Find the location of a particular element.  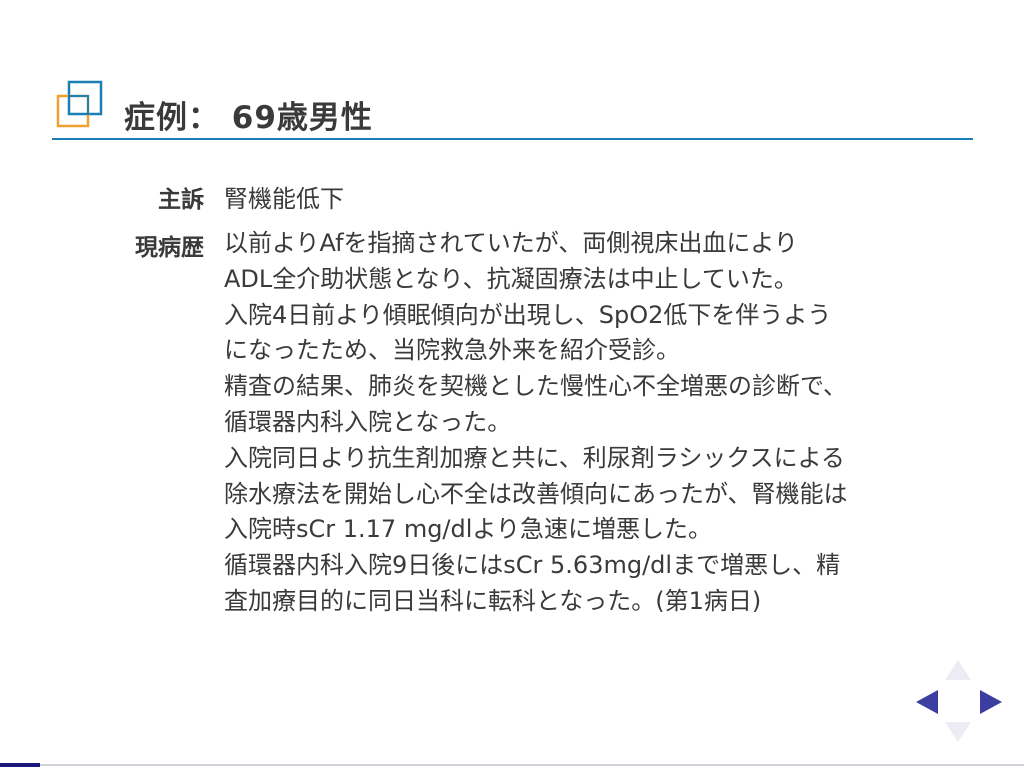

history-line: 精査の結果、肺炎を契機とした慢性心不全増悪の診断で、 is located at coordinates (536, 386).